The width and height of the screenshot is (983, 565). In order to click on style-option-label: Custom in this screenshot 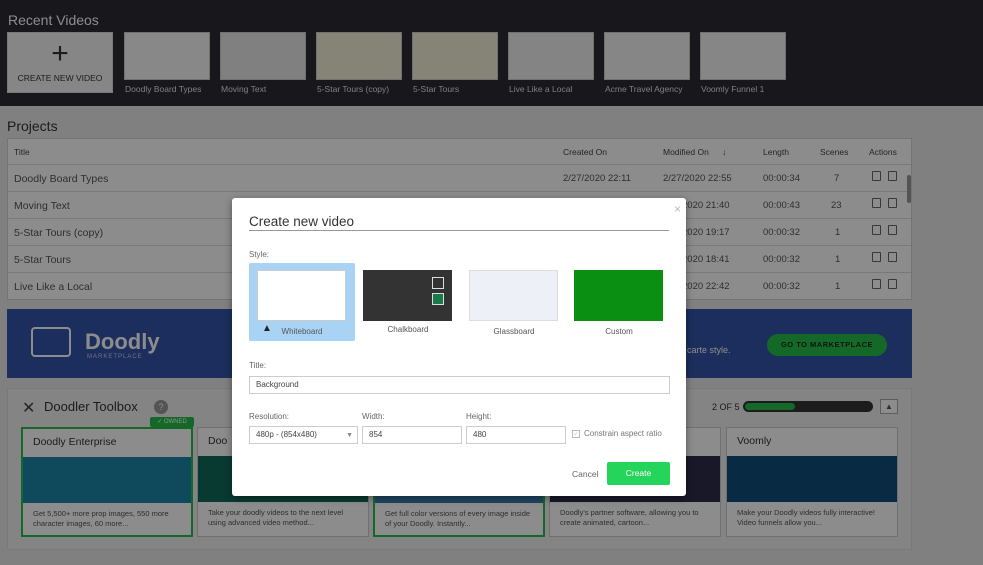, I will do `click(619, 331)`.